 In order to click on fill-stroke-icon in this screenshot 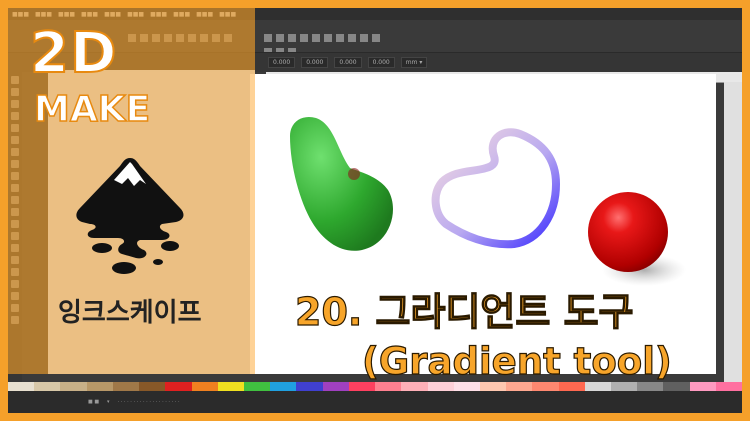, I will do `click(268, 38)`.